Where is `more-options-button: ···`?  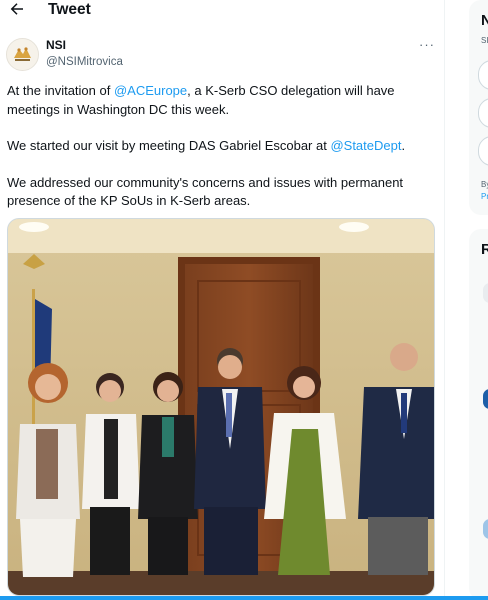 more-options-button: ··· is located at coordinates (427, 45).